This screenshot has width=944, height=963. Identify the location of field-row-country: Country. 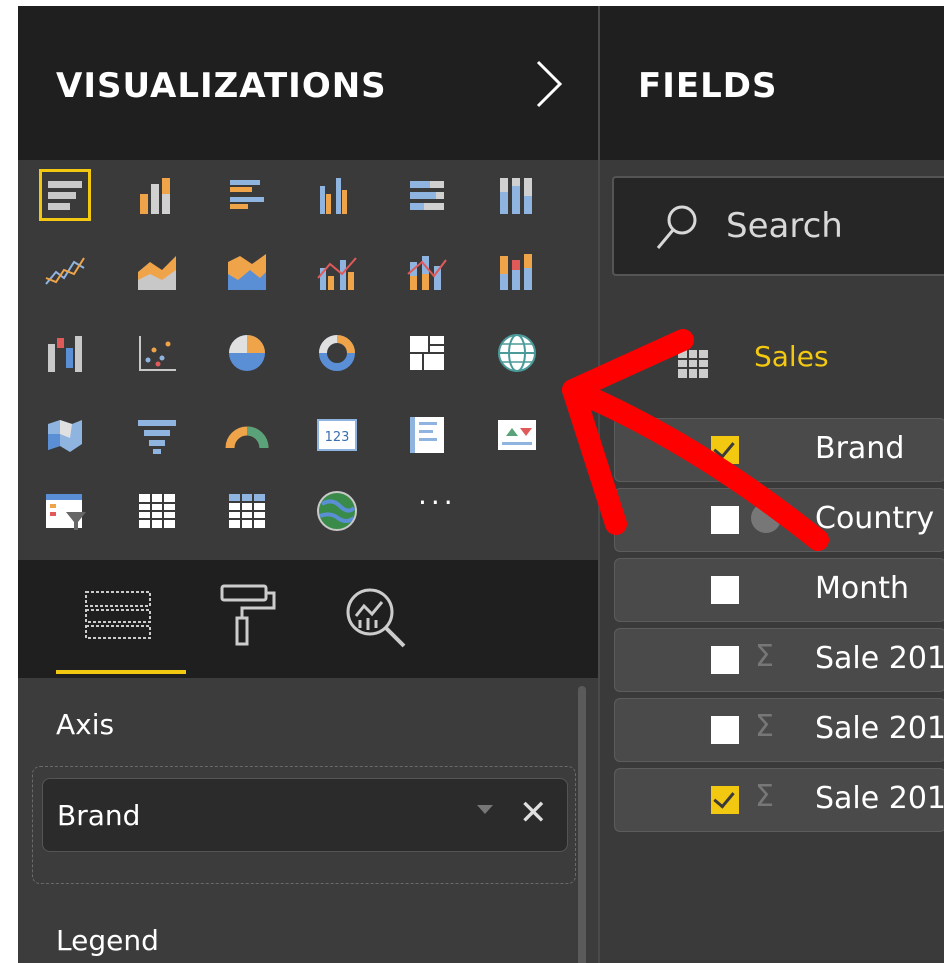
(779, 520).